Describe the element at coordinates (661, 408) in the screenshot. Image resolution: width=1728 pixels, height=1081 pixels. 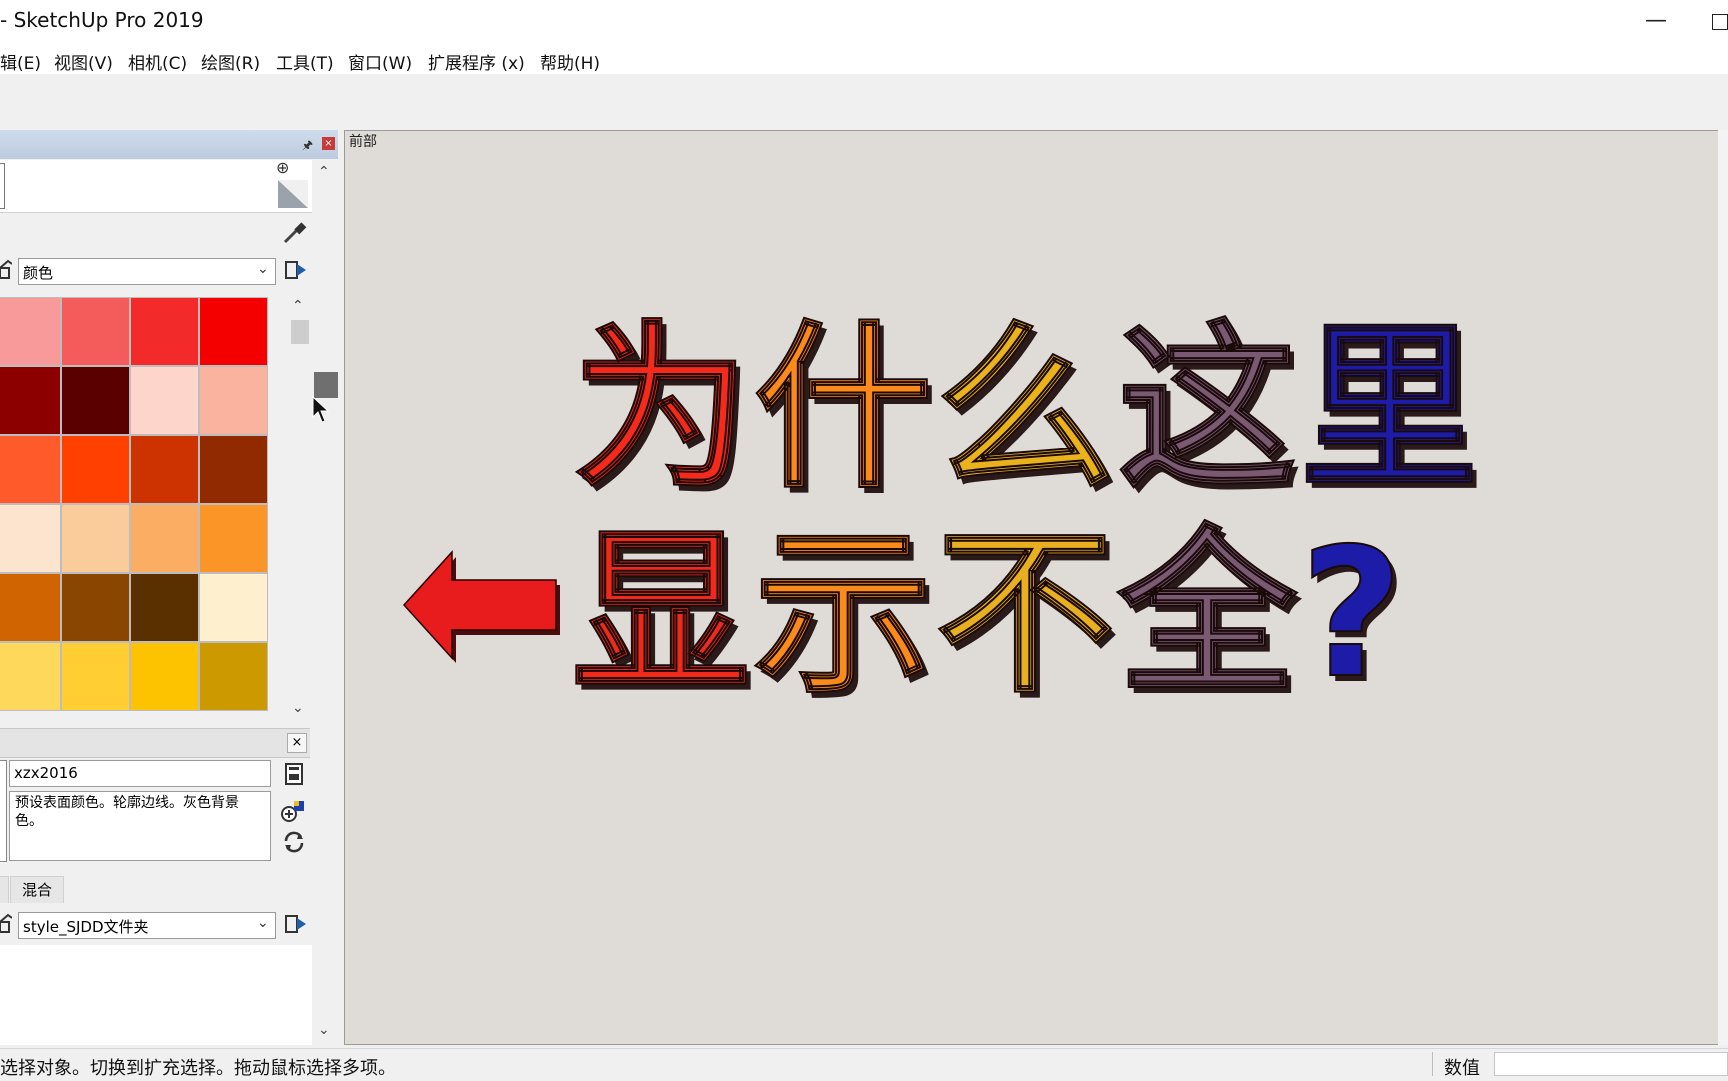
I see `headline-char: 为` at that location.